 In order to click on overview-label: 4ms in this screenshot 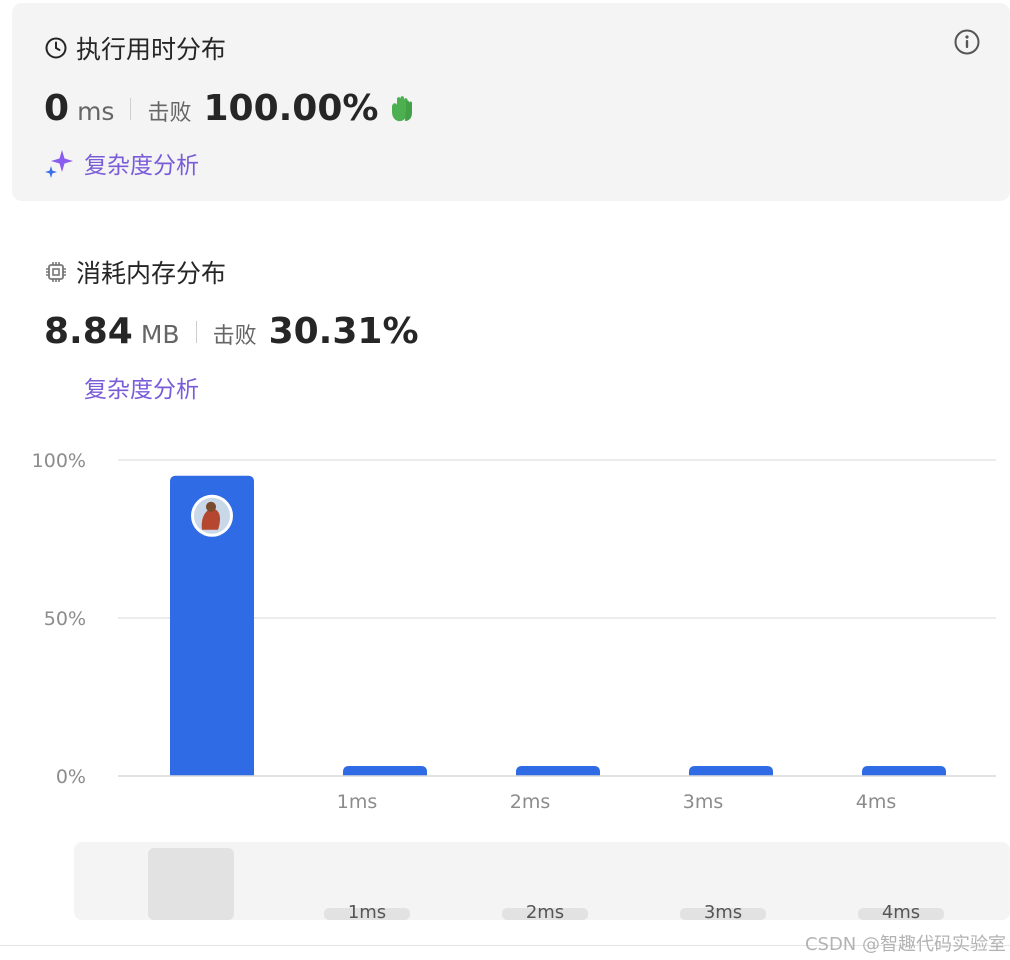, I will do `click(901, 911)`.